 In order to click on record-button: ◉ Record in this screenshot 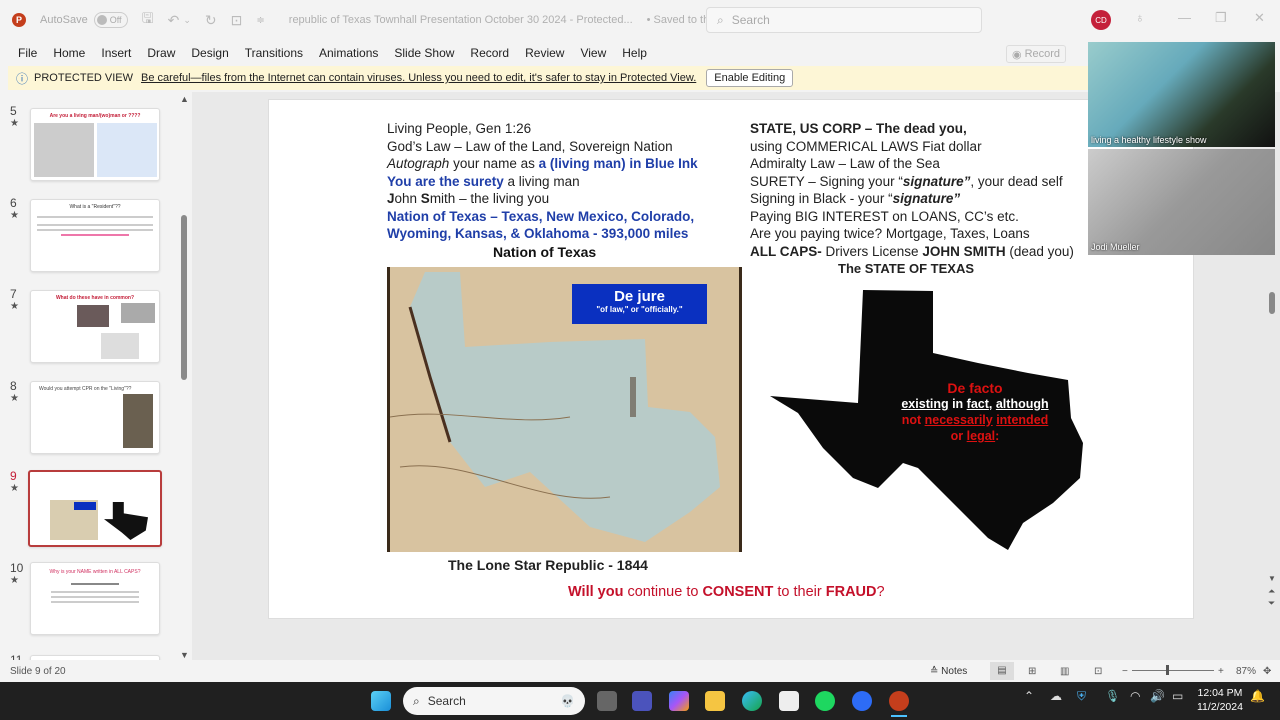, I will do `click(1036, 54)`.